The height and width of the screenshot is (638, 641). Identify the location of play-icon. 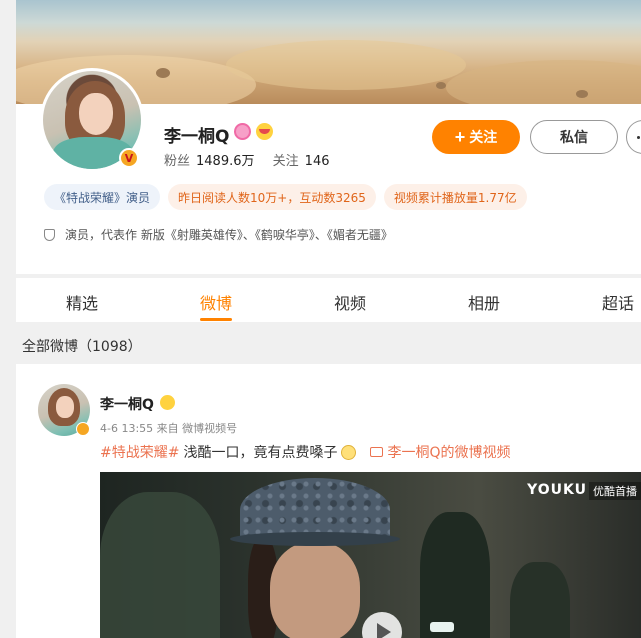
(382, 625).